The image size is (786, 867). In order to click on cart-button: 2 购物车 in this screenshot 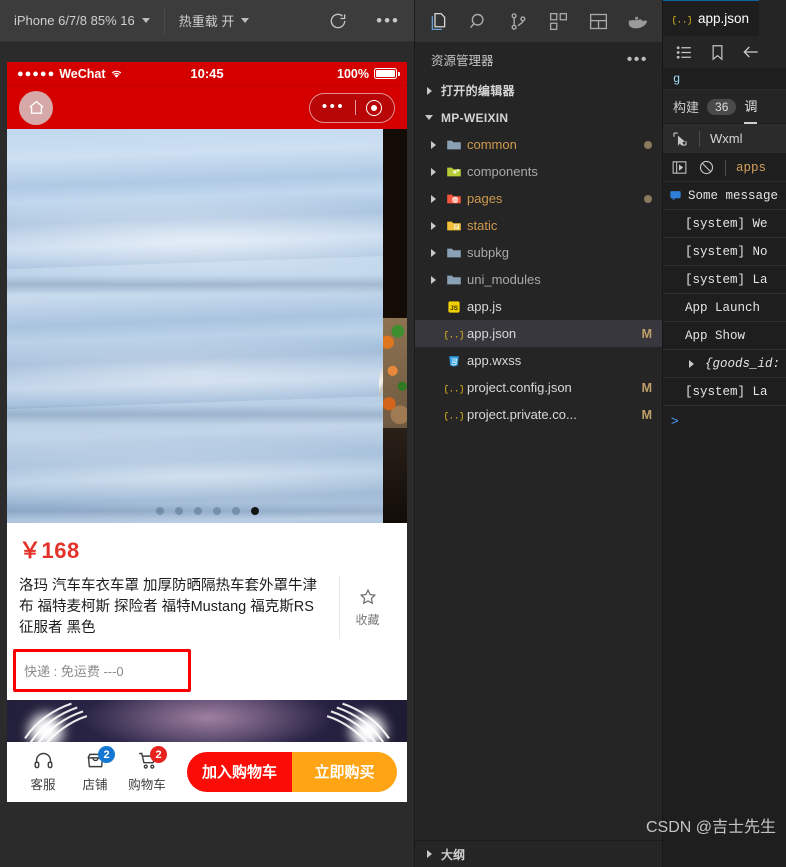, I will do `click(147, 769)`.